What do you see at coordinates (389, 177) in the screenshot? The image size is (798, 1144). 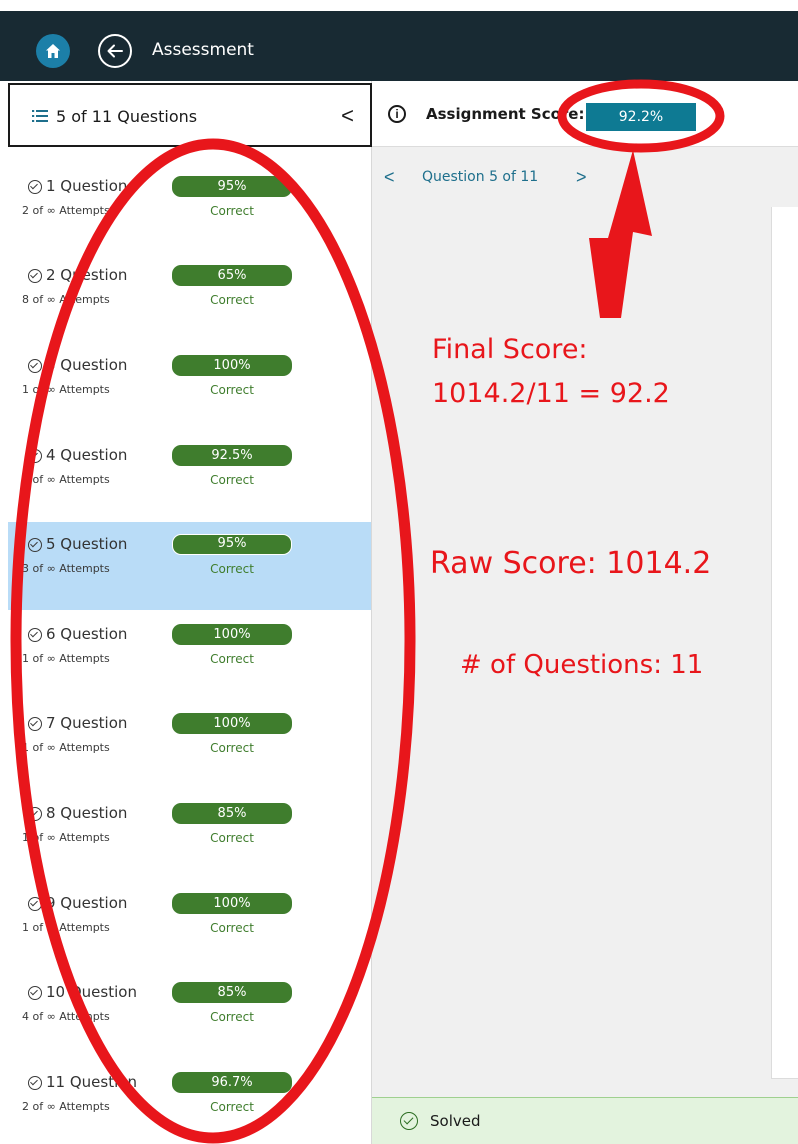 I see `prev-question-button: <` at bounding box center [389, 177].